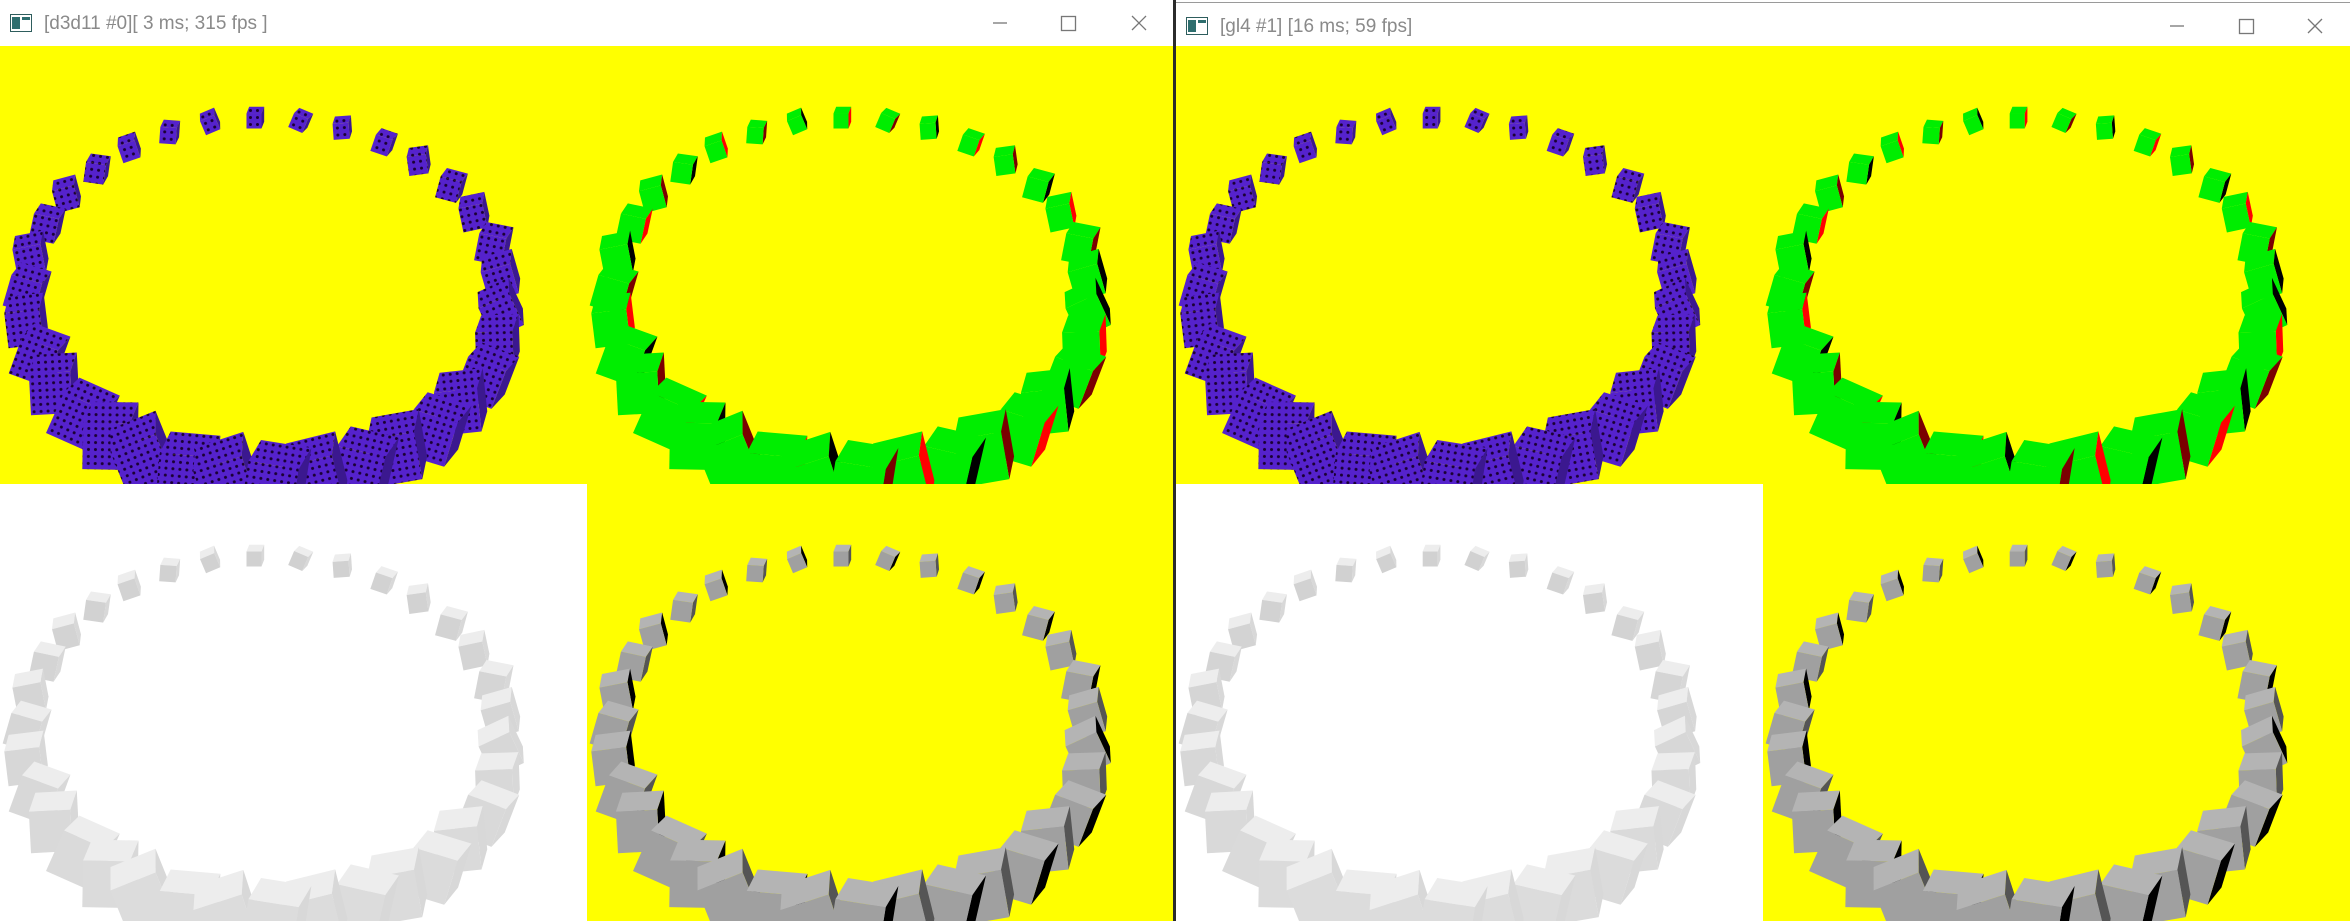 Image resolution: width=2350 pixels, height=921 pixels. What do you see at coordinates (850, 295) in the screenshot?
I see `color-shaded-ring` at bounding box center [850, 295].